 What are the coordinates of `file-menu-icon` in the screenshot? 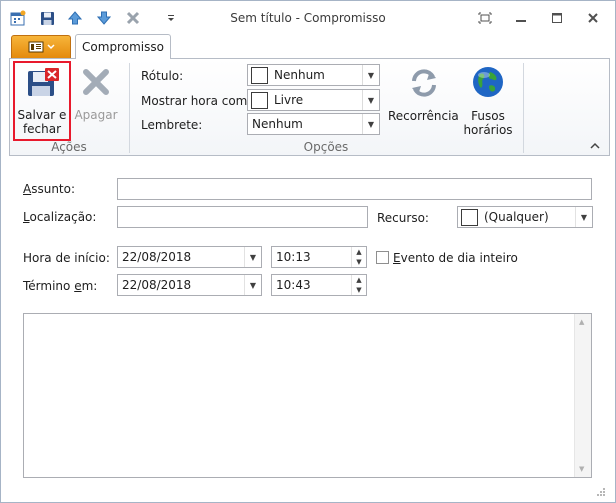 It's located at (35, 47).